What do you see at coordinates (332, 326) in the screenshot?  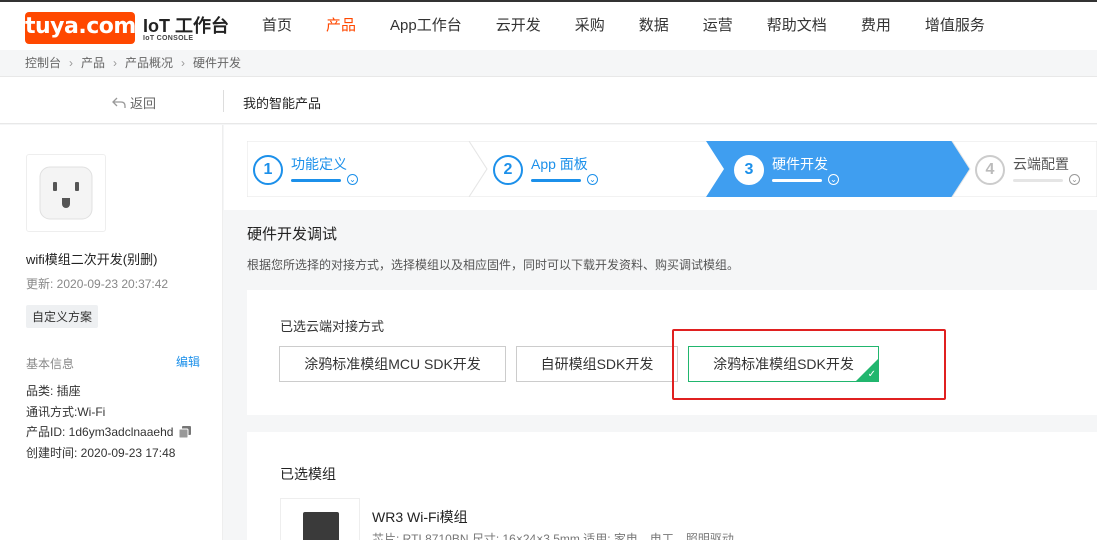 I see `cloud-method-title: 已选云端对接方式` at bounding box center [332, 326].